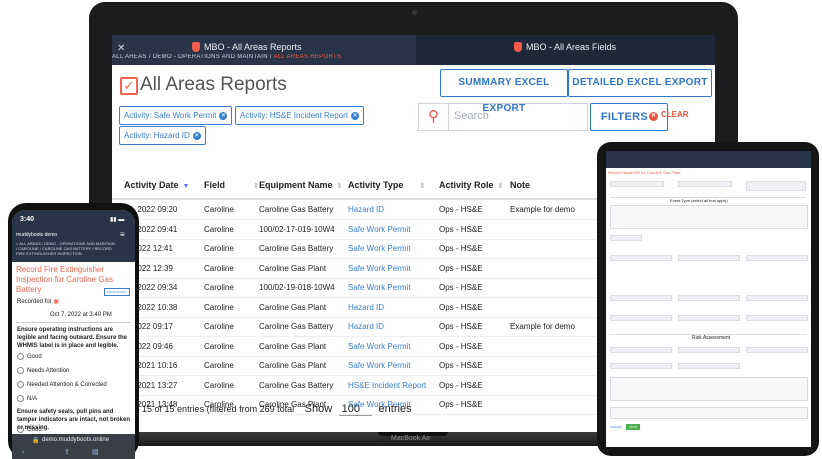 This screenshot has width=822, height=459. What do you see at coordinates (162, 135) in the screenshot?
I see `filter-chip-hazard-id: Activity: Hazard ID ✕` at bounding box center [162, 135].